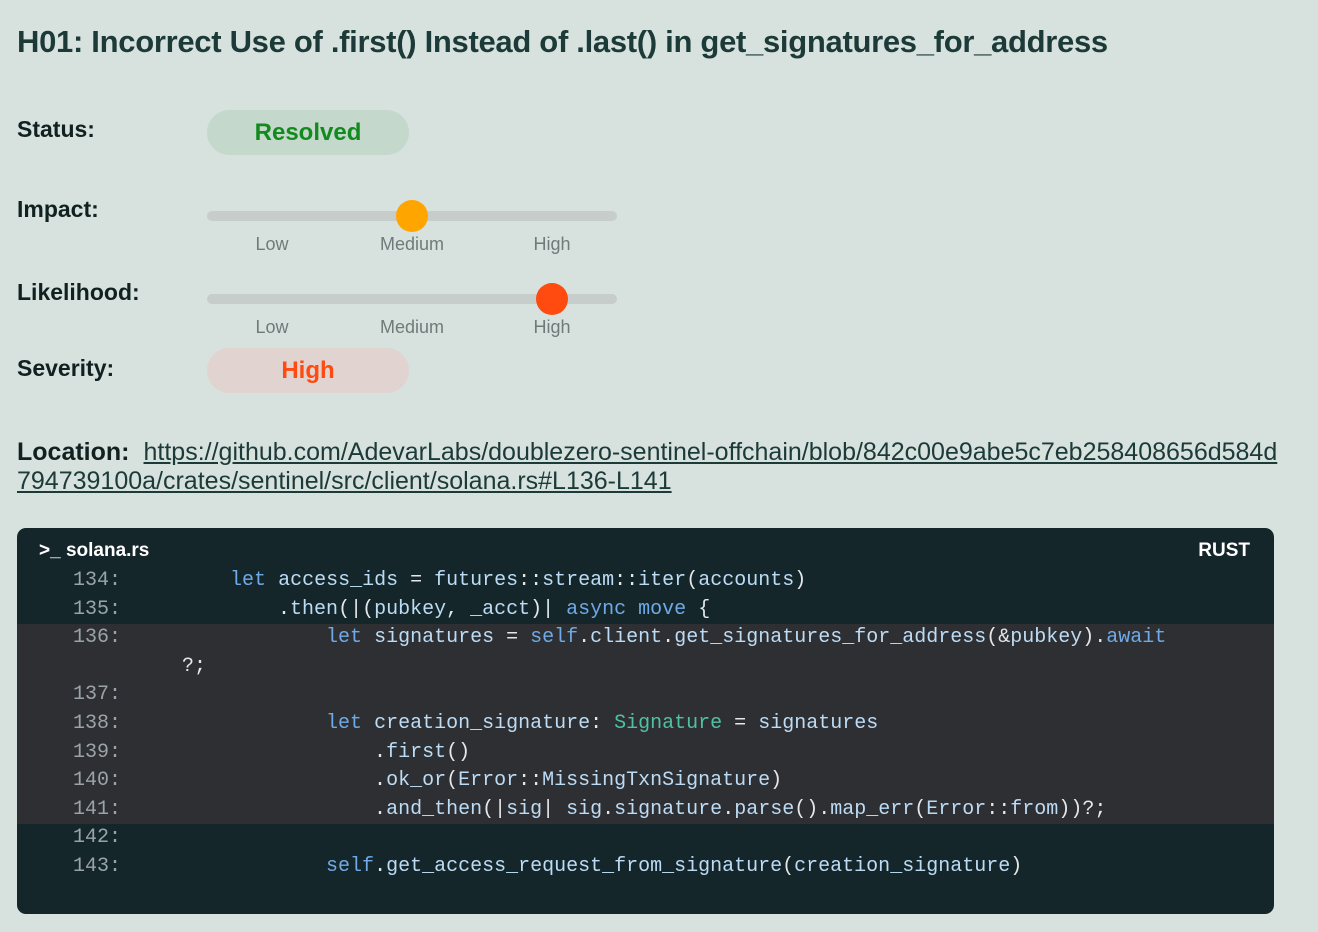 The height and width of the screenshot is (932, 1318). I want to click on code-line: 139: .first(), so click(645, 753).